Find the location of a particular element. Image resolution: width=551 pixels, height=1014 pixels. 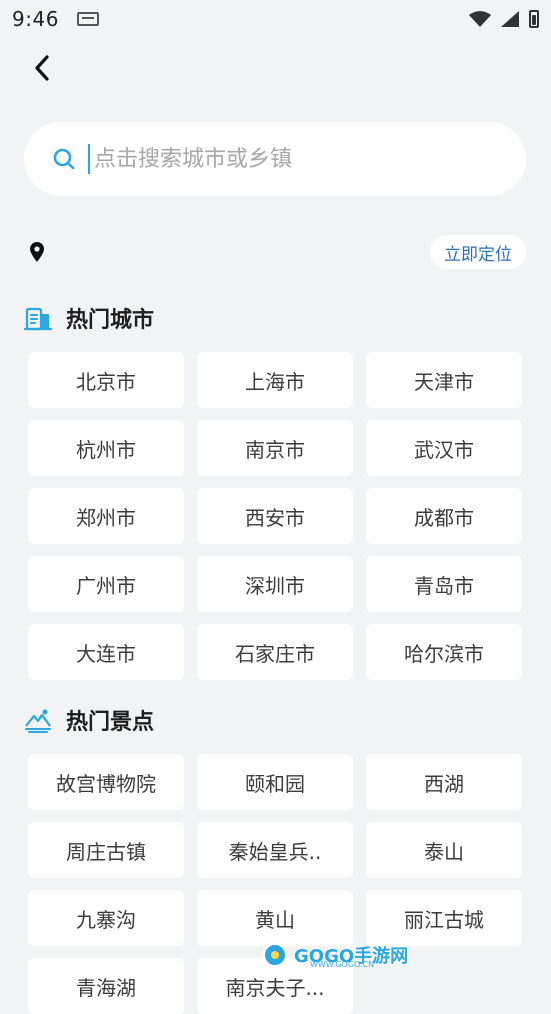

location-row: 立即定位 is located at coordinates (275, 252).